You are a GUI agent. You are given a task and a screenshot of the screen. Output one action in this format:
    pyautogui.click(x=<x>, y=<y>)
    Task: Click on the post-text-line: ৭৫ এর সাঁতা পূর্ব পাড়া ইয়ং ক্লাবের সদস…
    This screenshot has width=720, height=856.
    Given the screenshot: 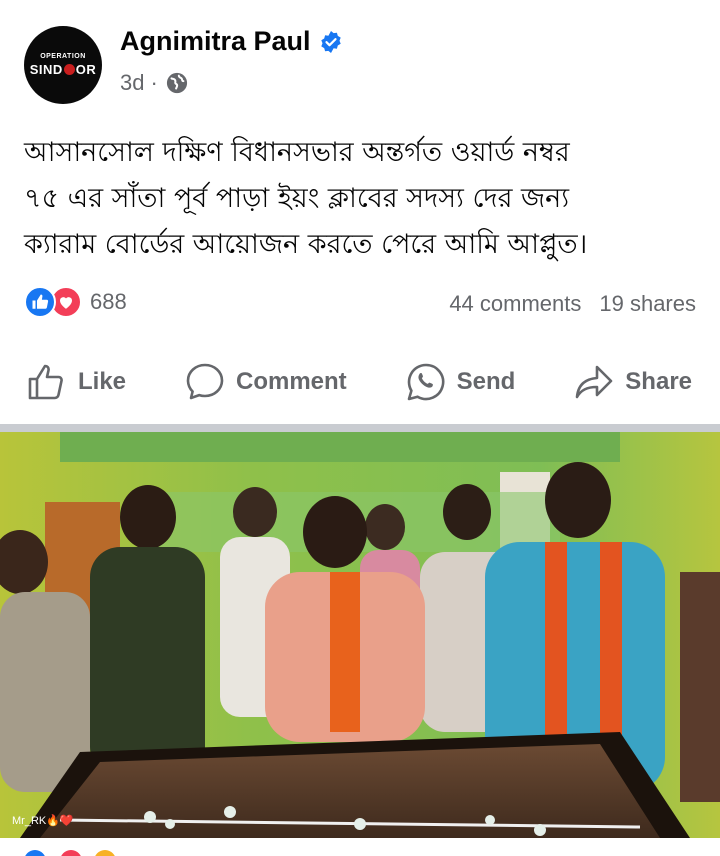 What is the action you would take?
    pyautogui.click(x=297, y=198)
    